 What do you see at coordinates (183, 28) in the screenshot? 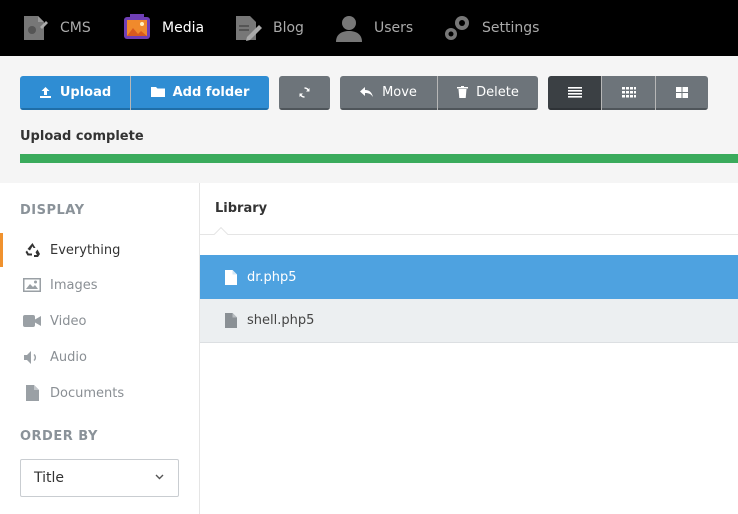
I see `nav-label-media: Media` at bounding box center [183, 28].